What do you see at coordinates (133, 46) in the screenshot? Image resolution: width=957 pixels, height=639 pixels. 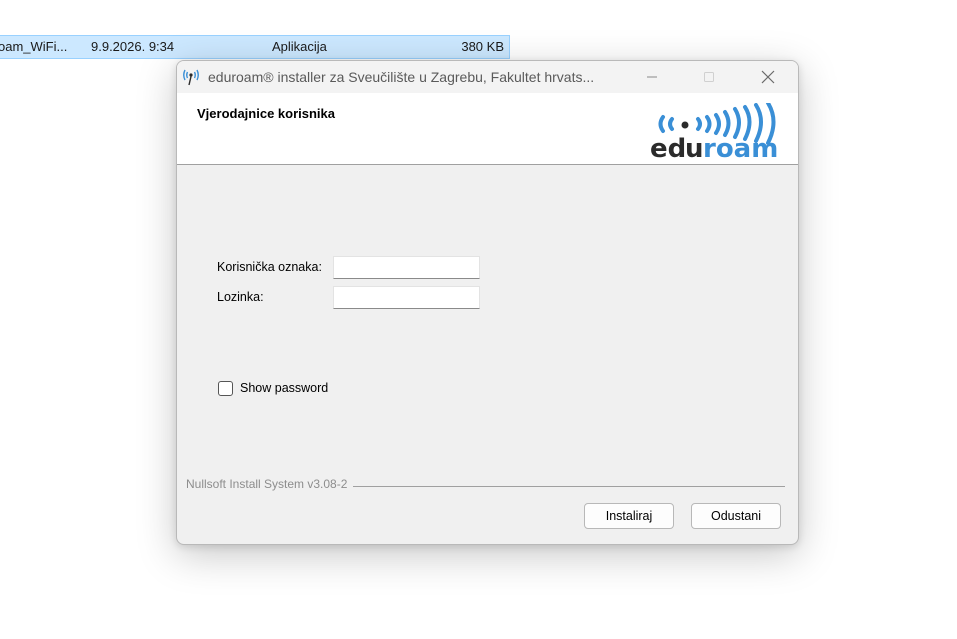 I see `file-date: 9.9.2026. 9:34` at bounding box center [133, 46].